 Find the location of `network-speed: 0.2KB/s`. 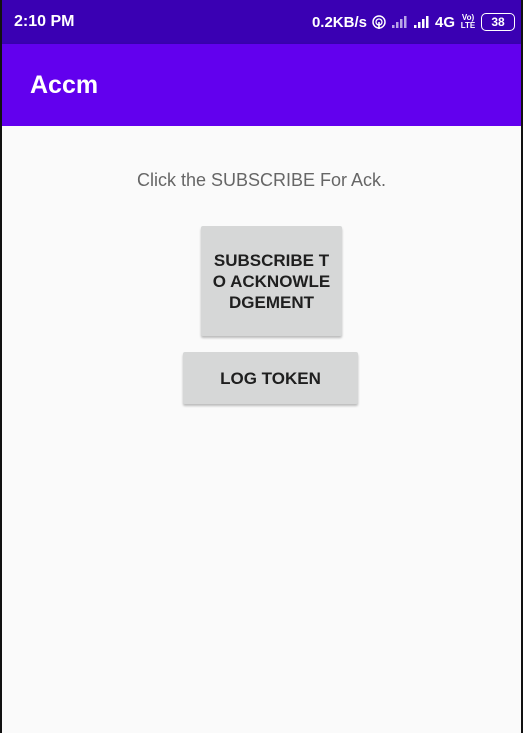

network-speed: 0.2KB/s is located at coordinates (339, 22).